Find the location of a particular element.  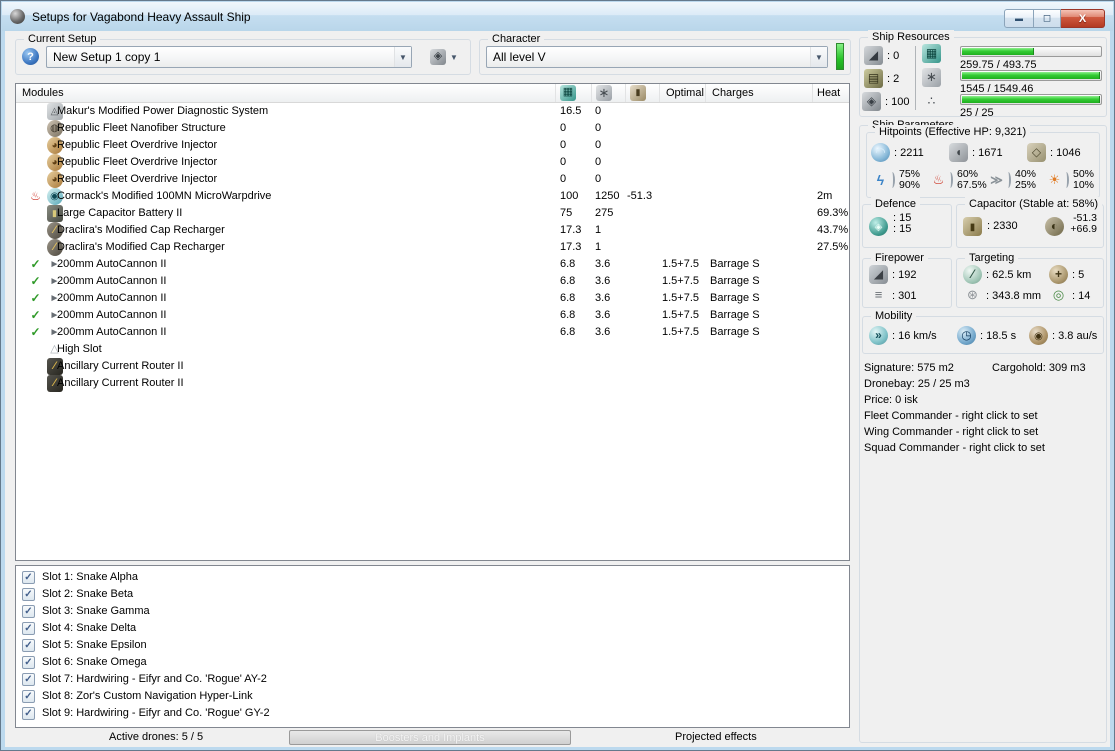

fleet-commander-text: Fleet Commander - right click to set is located at coordinates (951, 416).